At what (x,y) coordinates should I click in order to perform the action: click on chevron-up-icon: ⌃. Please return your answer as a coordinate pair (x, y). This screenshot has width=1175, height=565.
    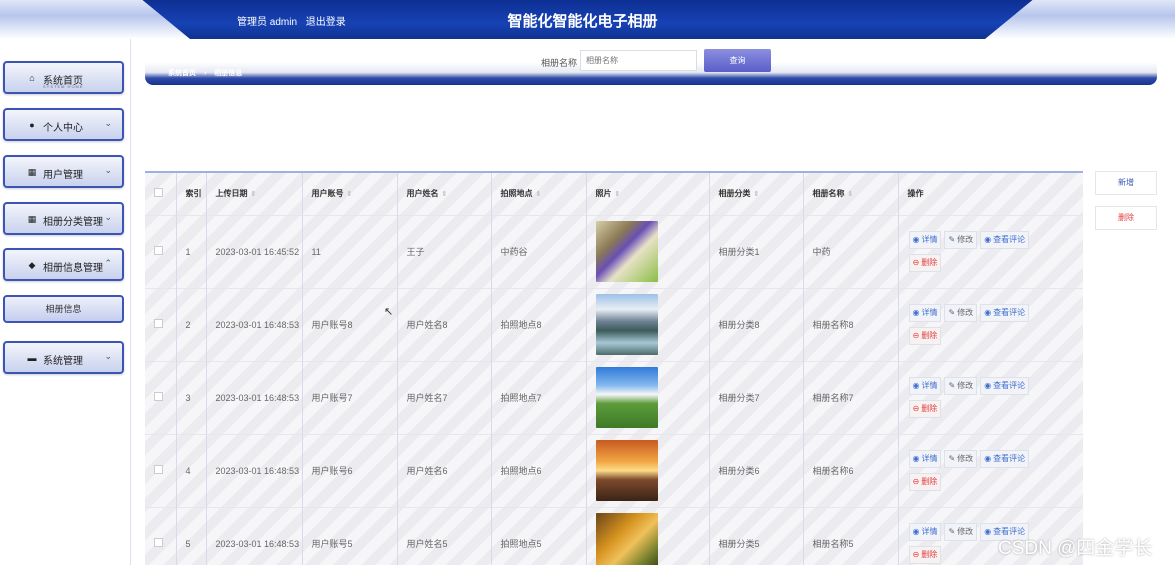
    Looking at the image, I should click on (108, 263).